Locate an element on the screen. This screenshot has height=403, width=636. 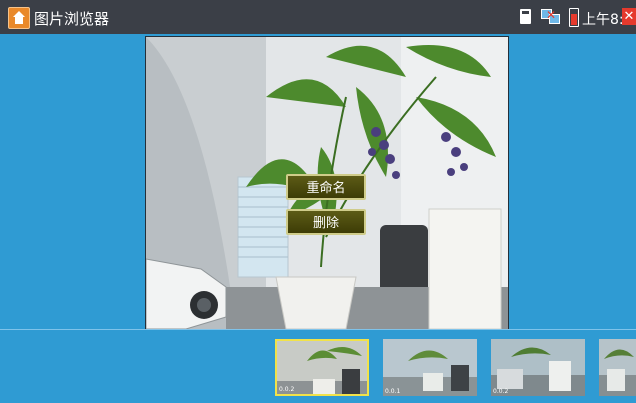
thumbnail-item is located at coordinates (617, 367).